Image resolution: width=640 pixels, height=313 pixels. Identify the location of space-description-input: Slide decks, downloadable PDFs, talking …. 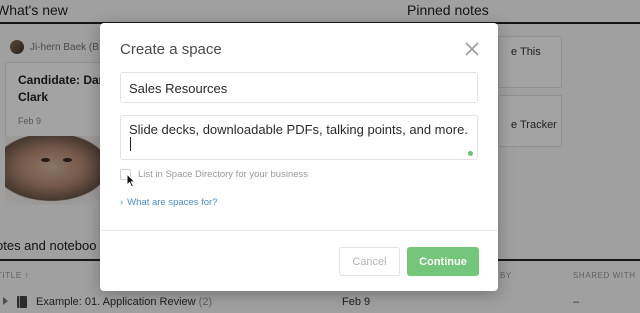
(299, 137).